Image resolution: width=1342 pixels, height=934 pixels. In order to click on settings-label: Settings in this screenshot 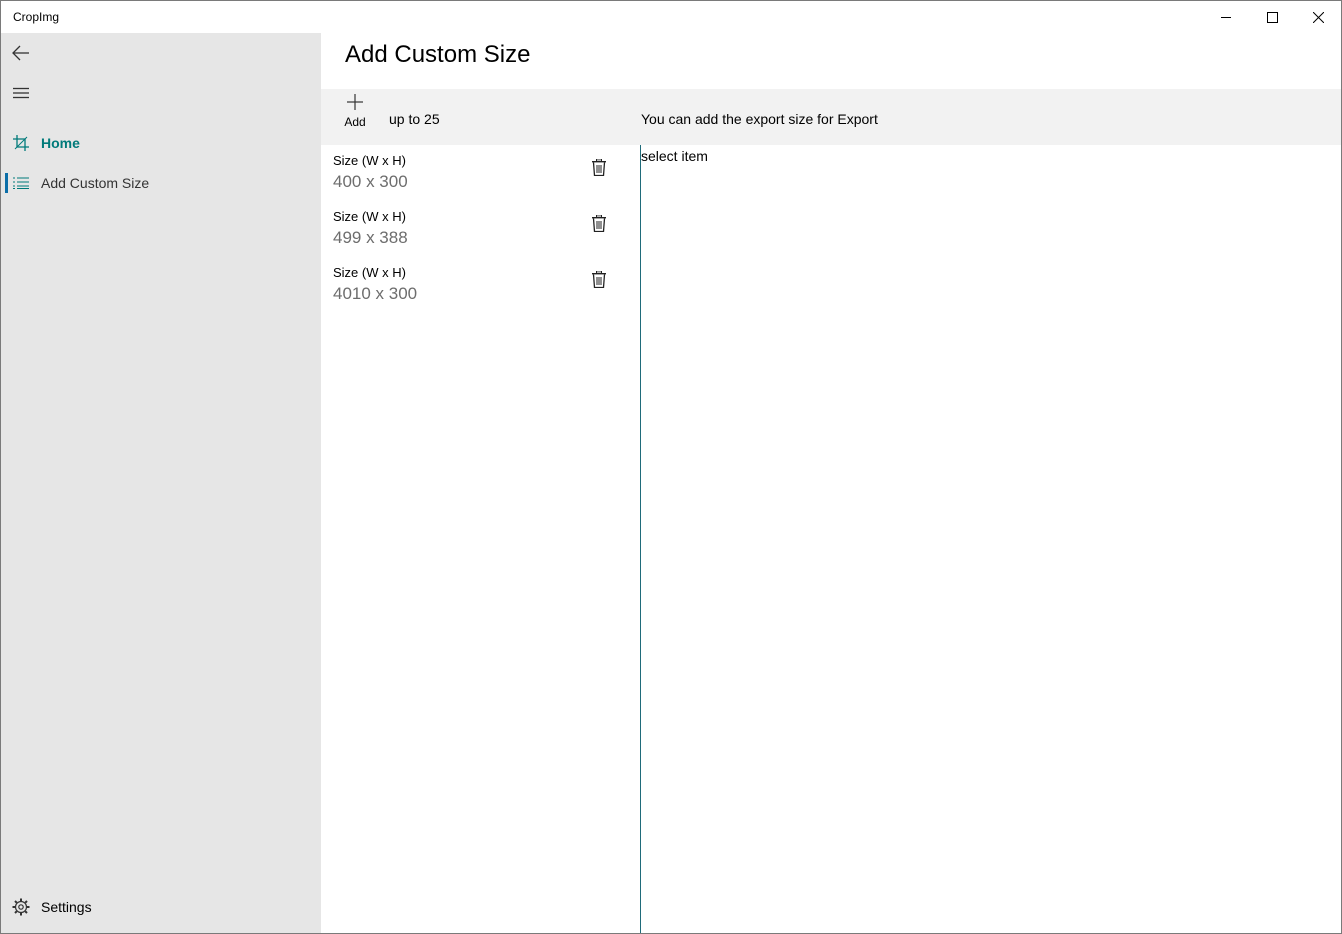, I will do `click(66, 907)`.